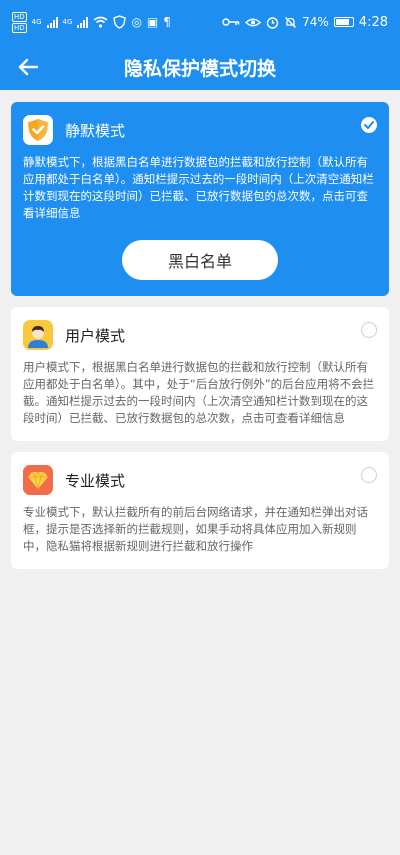  I want to click on mode-radio-silent, so click(369, 125).